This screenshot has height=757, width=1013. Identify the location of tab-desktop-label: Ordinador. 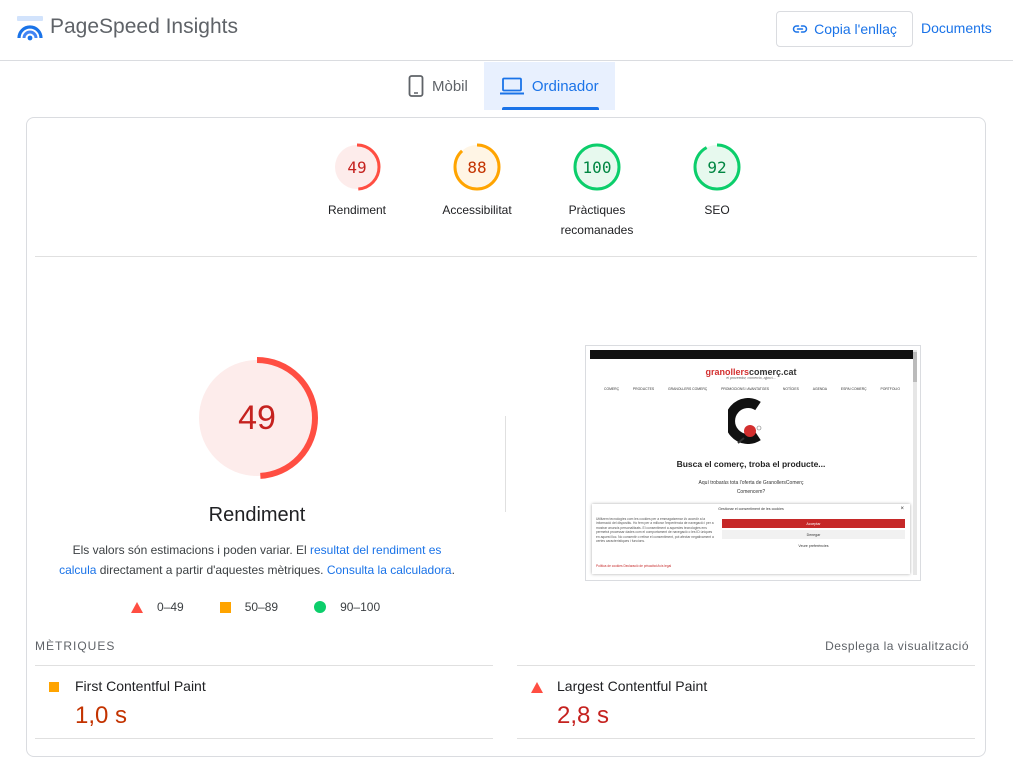
(565, 86).